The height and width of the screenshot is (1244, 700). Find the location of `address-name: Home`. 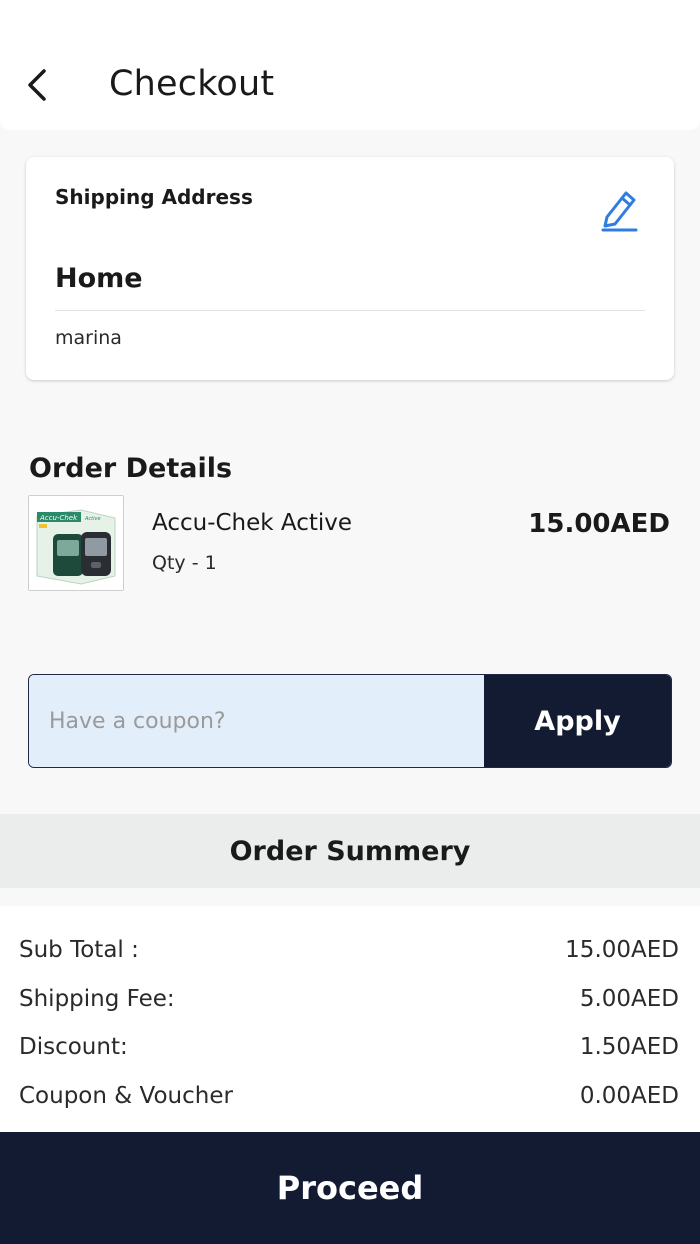

address-name: Home is located at coordinates (99, 278).